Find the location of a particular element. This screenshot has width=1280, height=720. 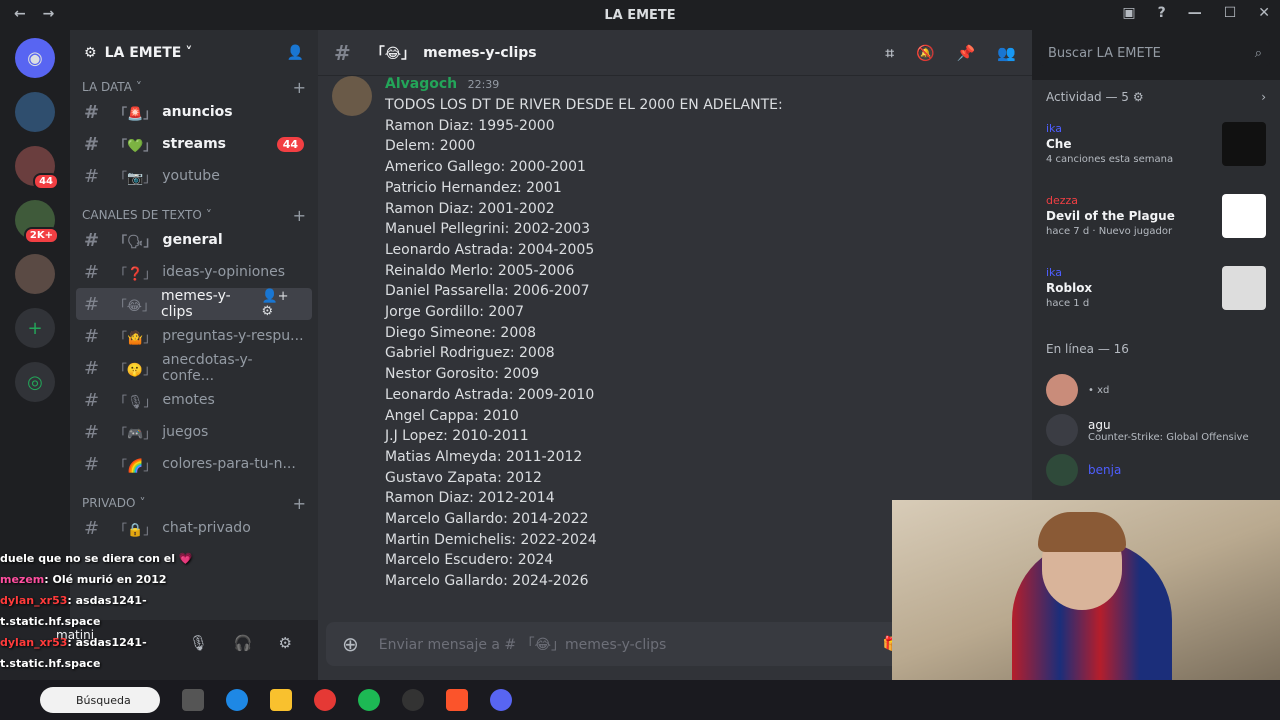

message-line: Ramon Diaz: 2012-2014 is located at coordinates (470, 498).